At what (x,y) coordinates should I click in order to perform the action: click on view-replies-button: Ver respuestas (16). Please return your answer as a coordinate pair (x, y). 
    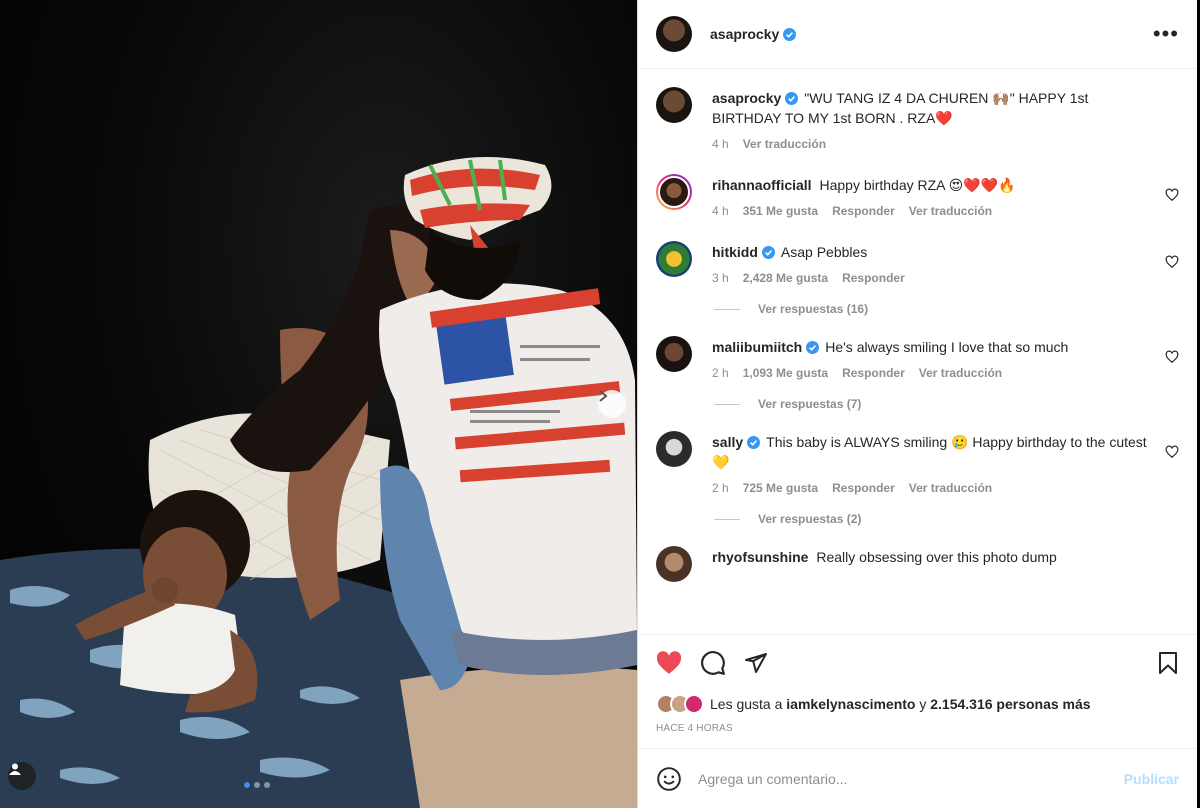
    Looking at the image, I should click on (946, 309).